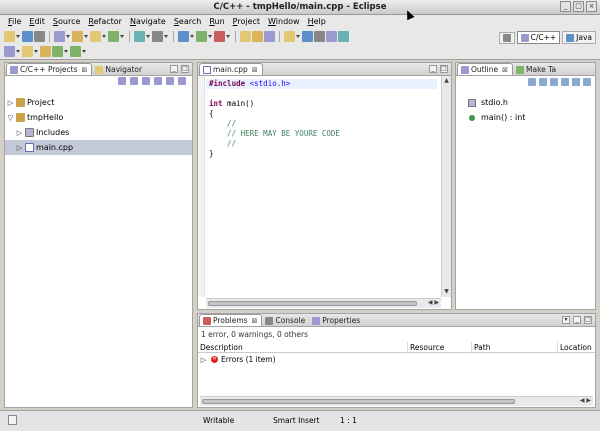  Describe the element at coordinates (86, 36) in the screenshot. I see `new-project-dropdown-icon` at that location.